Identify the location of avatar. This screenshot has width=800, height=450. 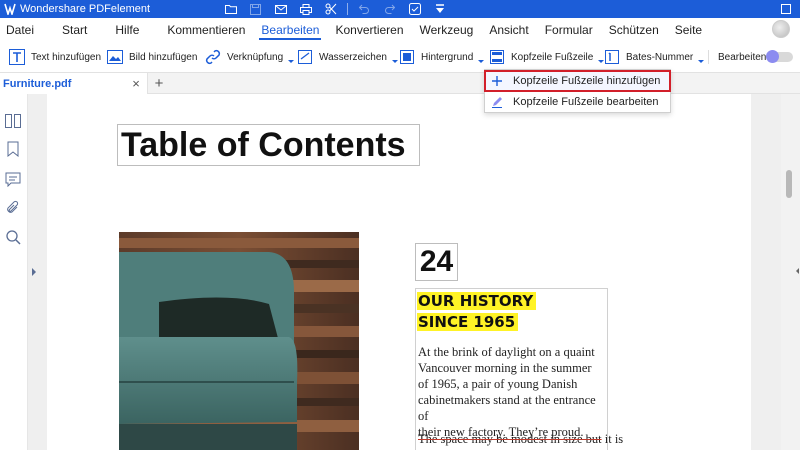
(781, 29).